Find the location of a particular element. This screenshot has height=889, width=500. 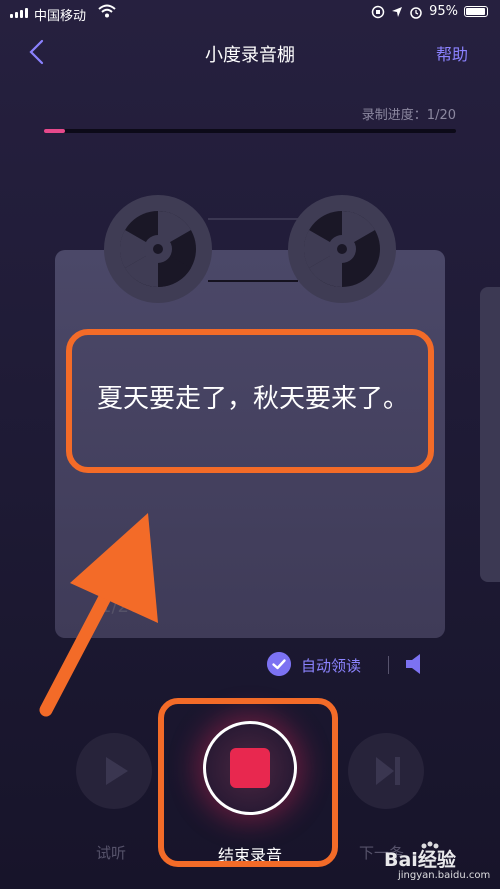

status-right: 95% is located at coordinates (429, 11).